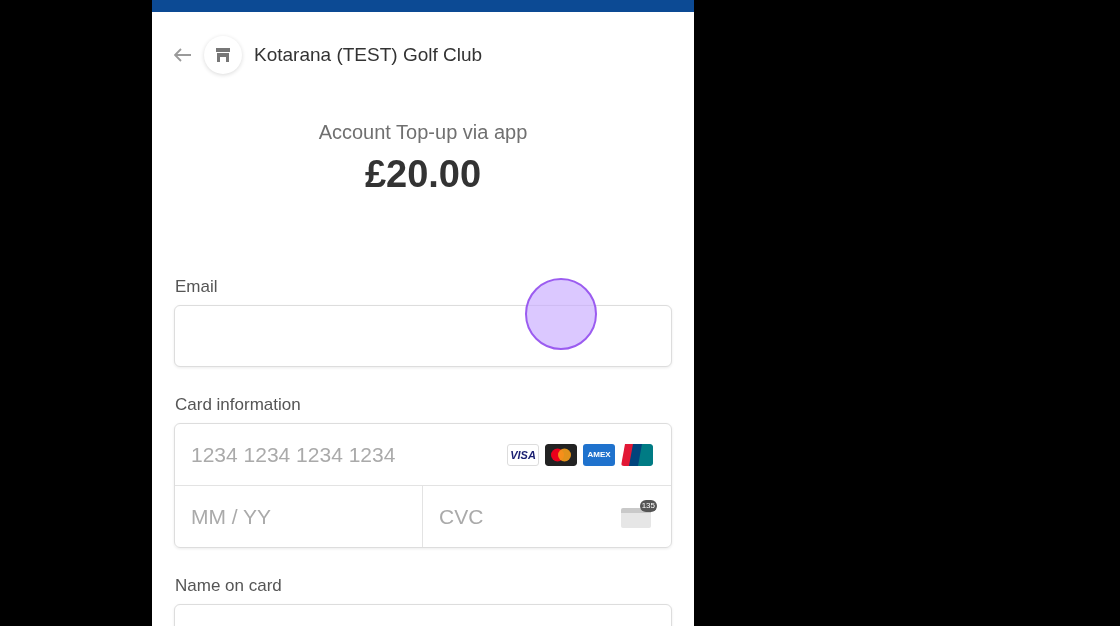  What do you see at coordinates (299, 516) in the screenshot?
I see `expiry-field: MM / YY` at bounding box center [299, 516].